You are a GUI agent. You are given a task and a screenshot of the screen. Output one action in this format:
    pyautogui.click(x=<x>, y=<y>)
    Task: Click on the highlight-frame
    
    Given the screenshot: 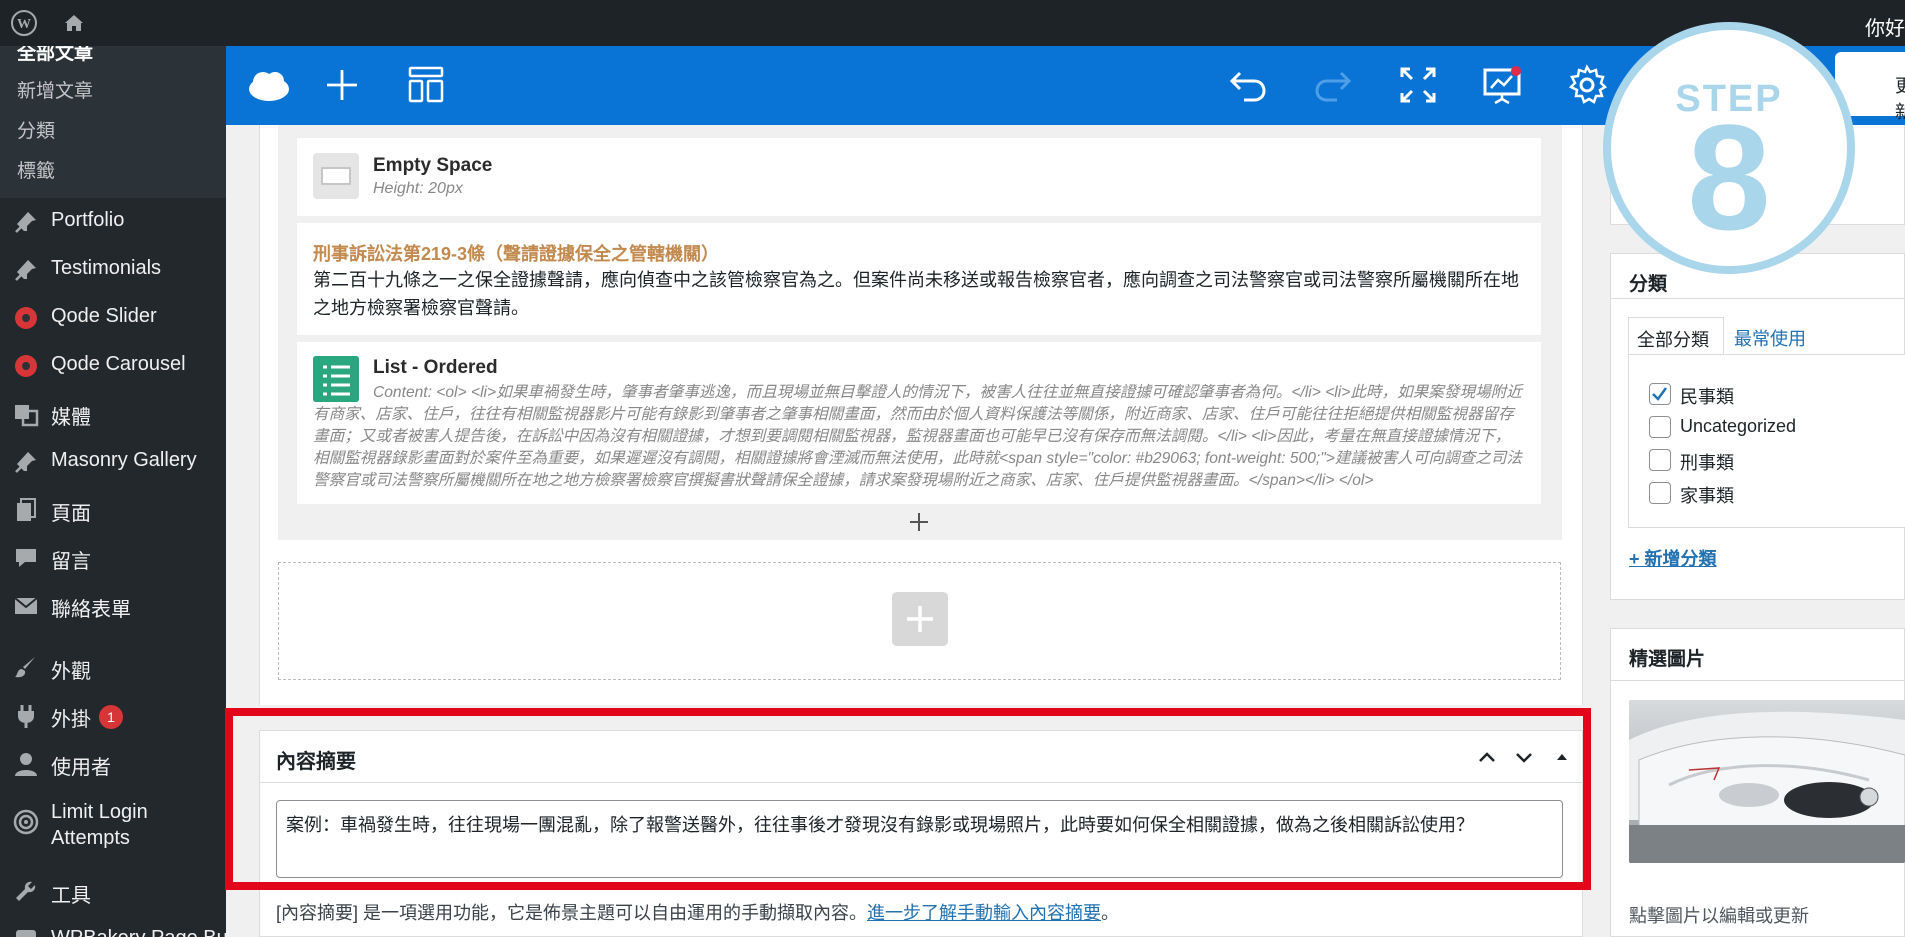 What is the action you would take?
    pyautogui.click(x=908, y=799)
    